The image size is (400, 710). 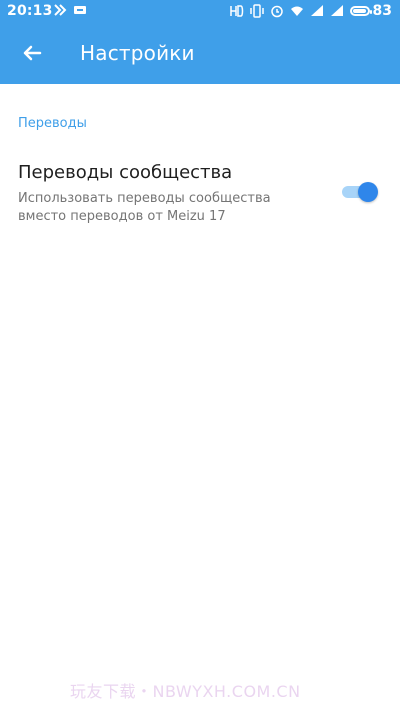 I want to click on status-left-icons, so click(x=70, y=10).